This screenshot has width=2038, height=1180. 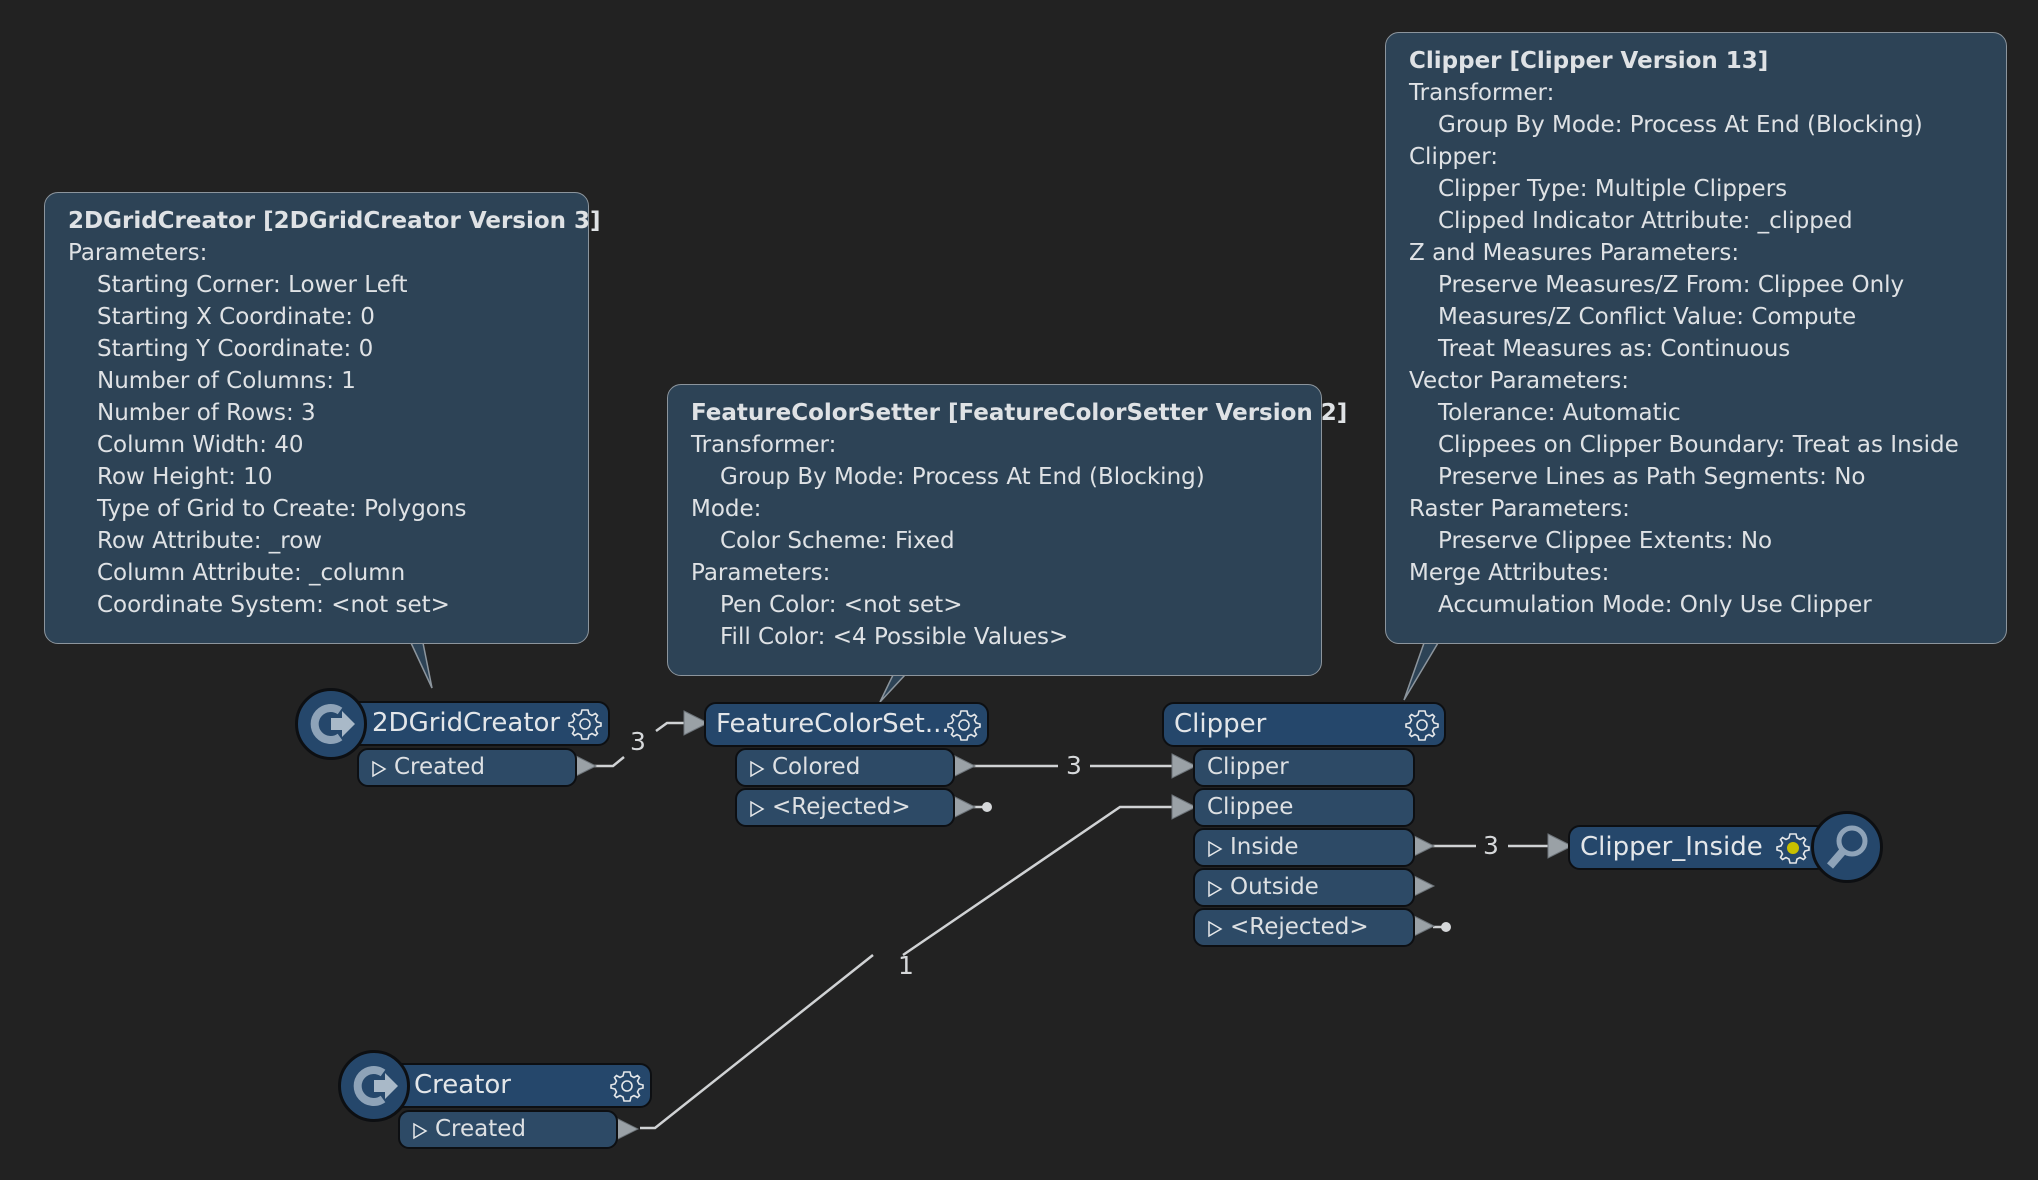 What do you see at coordinates (1509, 573) in the screenshot?
I see `tooltip-section-heading: Merge Attributes:` at bounding box center [1509, 573].